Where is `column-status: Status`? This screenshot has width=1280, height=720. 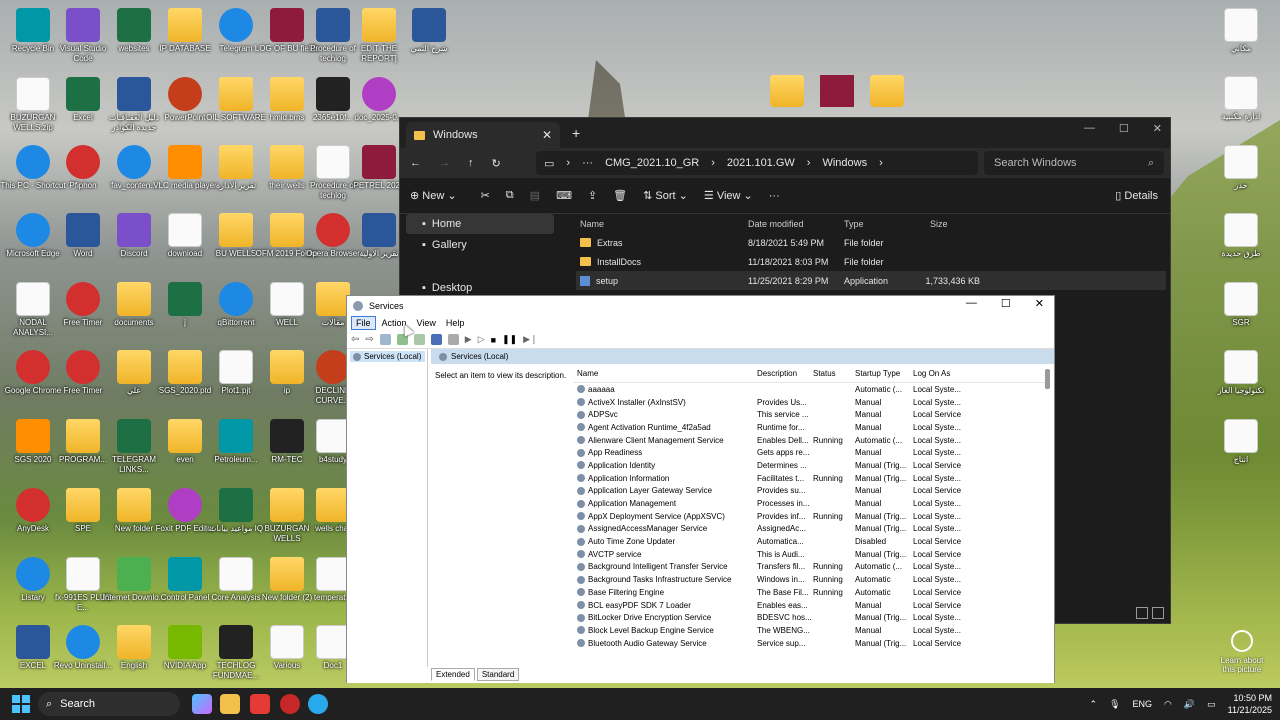
column-status: Status is located at coordinates (834, 373).